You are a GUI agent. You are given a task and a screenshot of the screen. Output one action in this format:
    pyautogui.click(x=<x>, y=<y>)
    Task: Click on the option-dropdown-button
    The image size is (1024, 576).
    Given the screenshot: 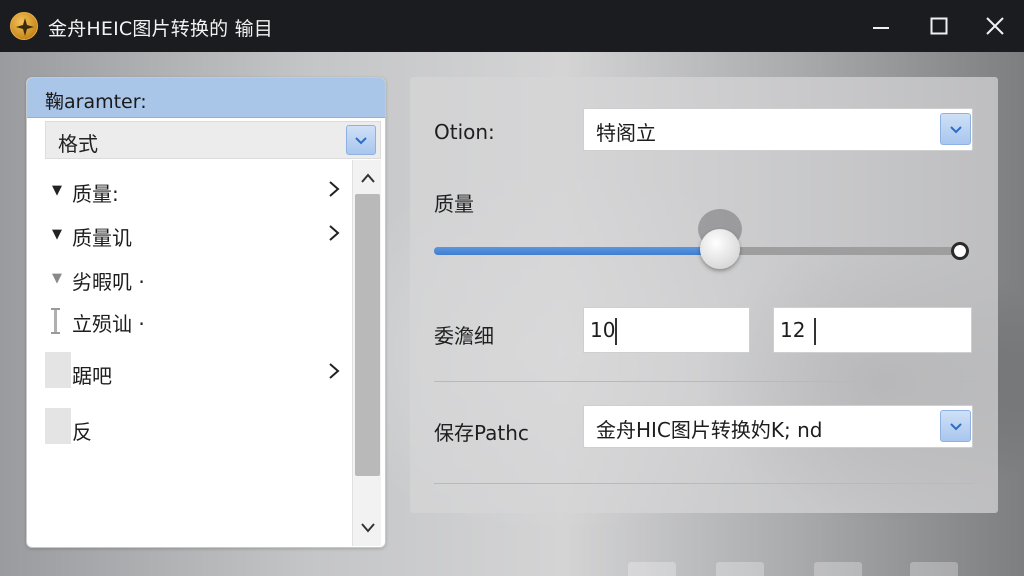 What is the action you would take?
    pyautogui.click(x=955, y=129)
    